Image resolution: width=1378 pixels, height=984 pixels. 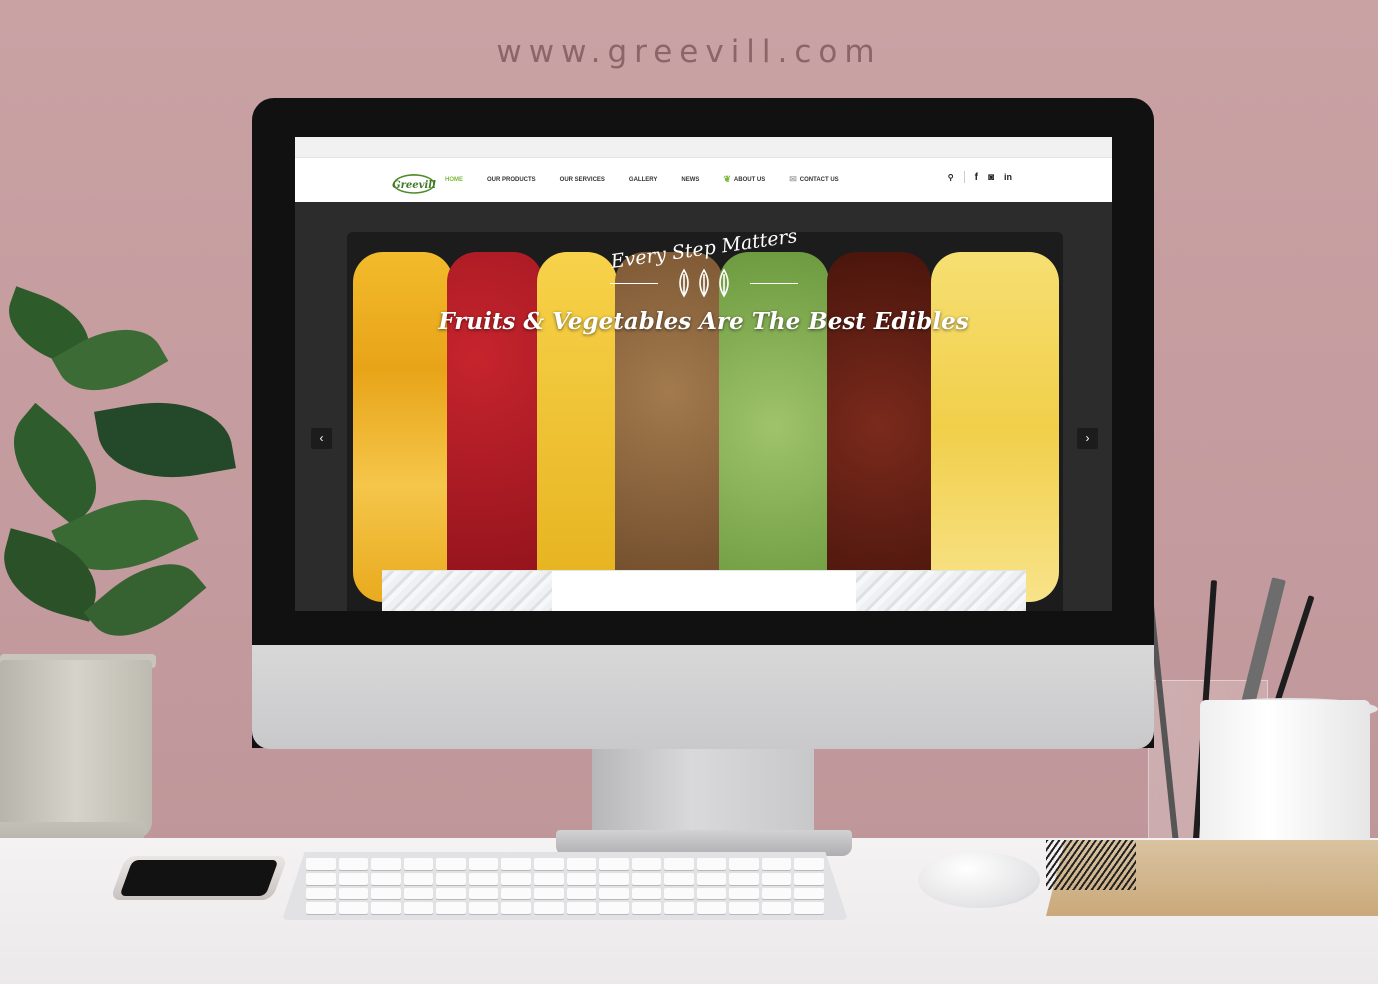 What do you see at coordinates (979, 880) in the screenshot?
I see `mouse` at bounding box center [979, 880].